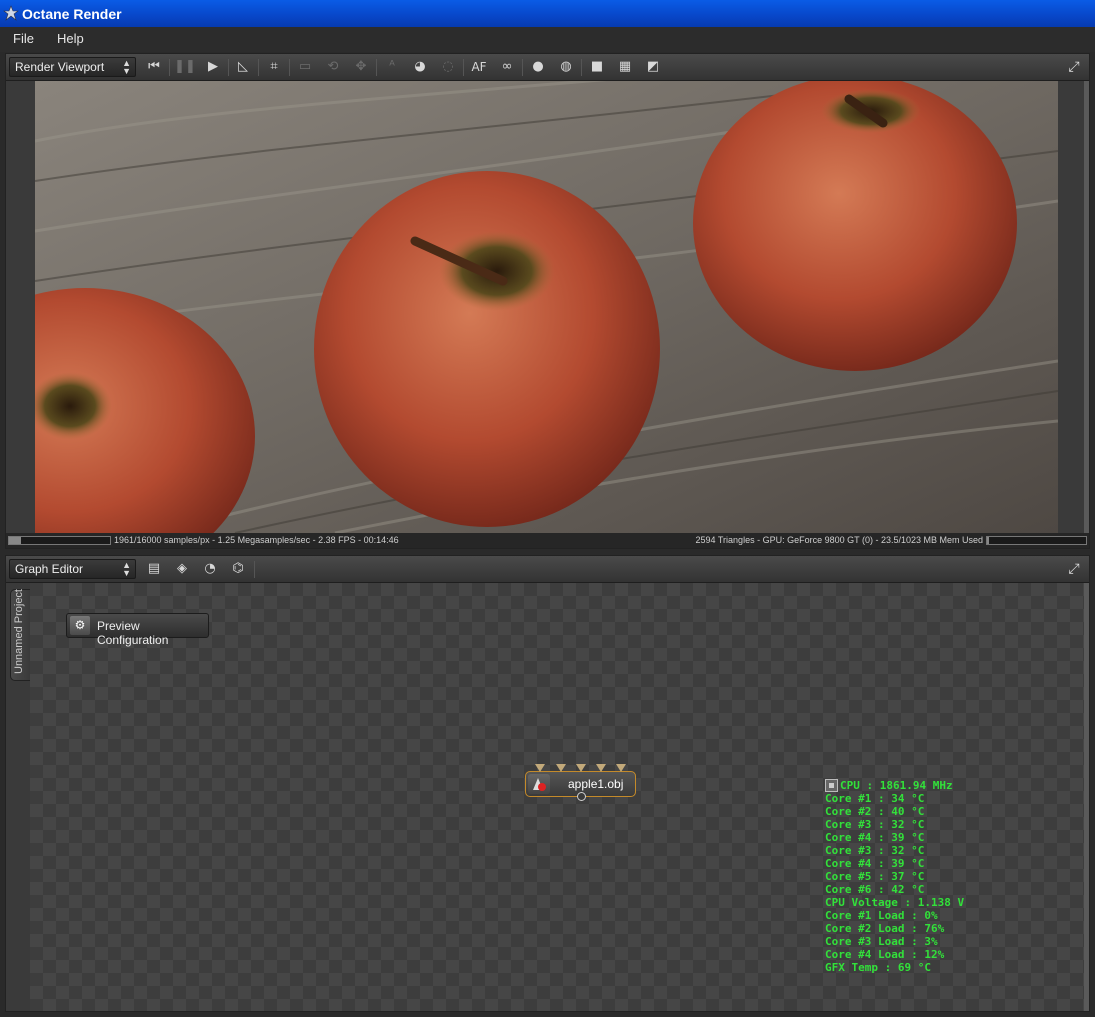 Image resolution: width=1095 pixels, height=1017 pixels. What do you see at coordinates (881, 915) in the screenshot?
I see `stat-line: Core #1 Load : 0%` at bounding box center [881, 915].